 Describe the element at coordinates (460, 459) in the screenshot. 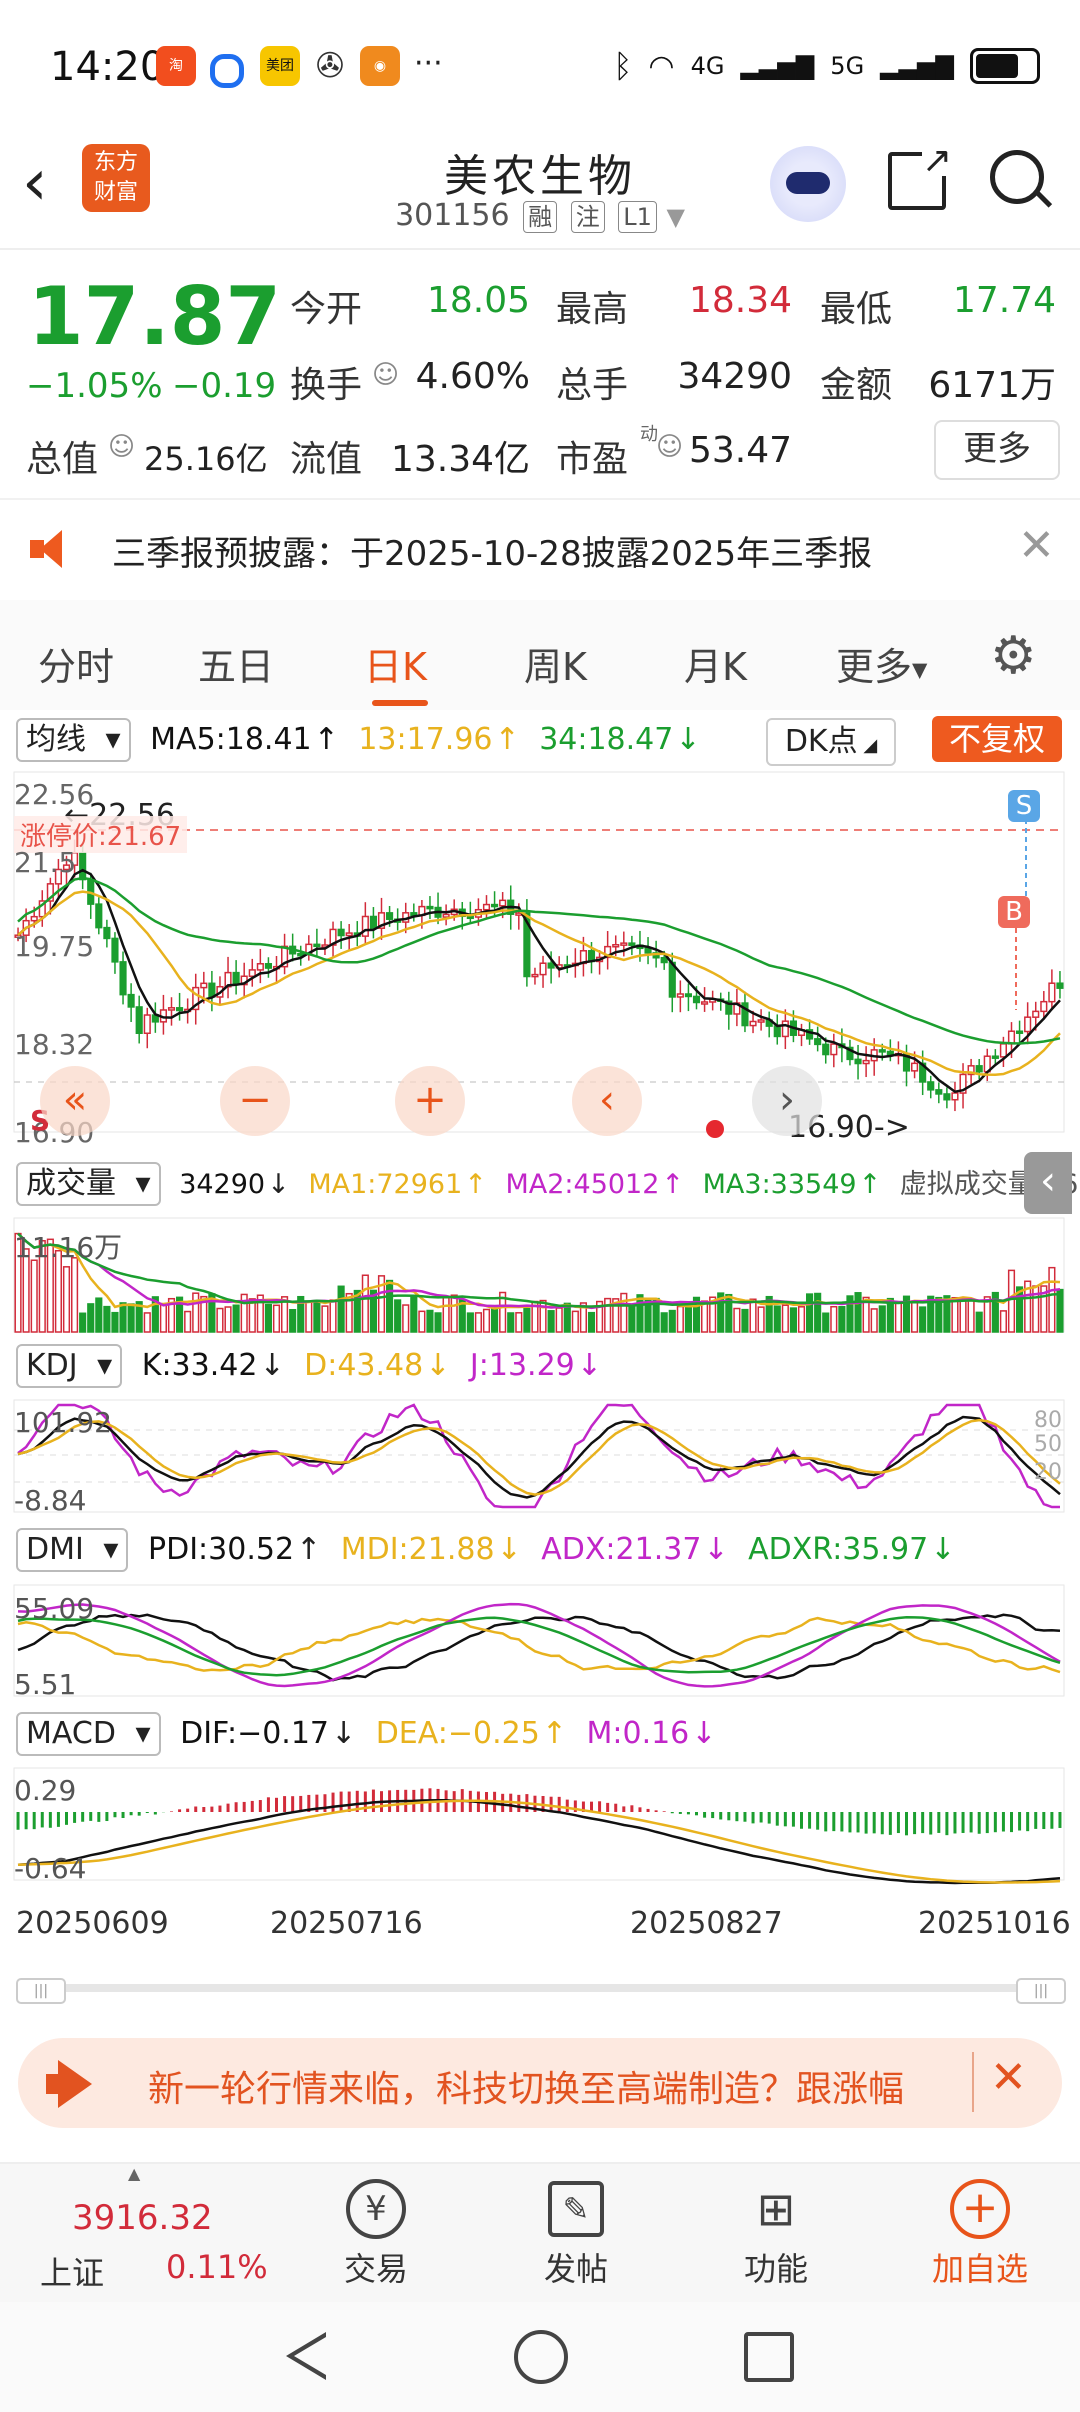

I see `float-value: 13.34亿` at that location.